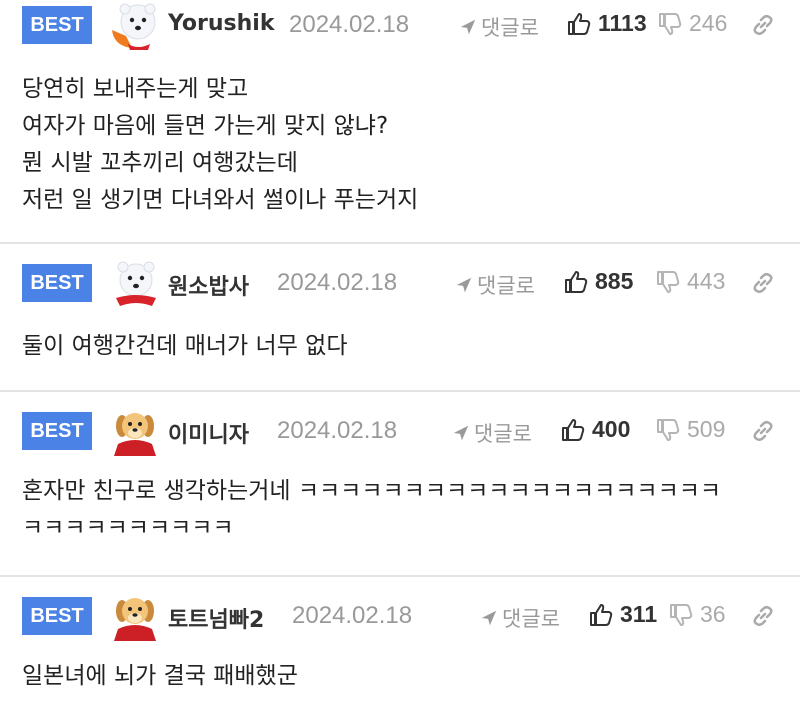  Describe the element at coordinates (208, 433) in the screenshot. I see `nickname: 이미니자` at that location.